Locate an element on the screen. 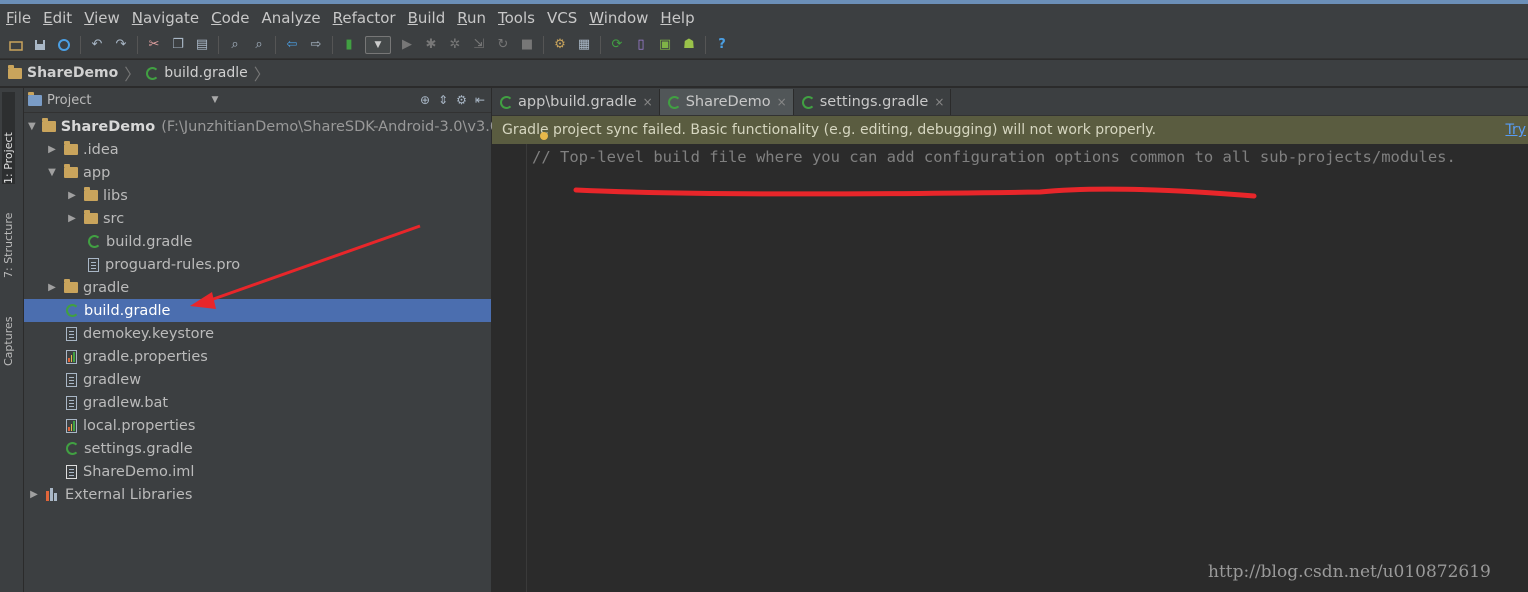  annotation-arrow-head is located at coordinates (203, 300).